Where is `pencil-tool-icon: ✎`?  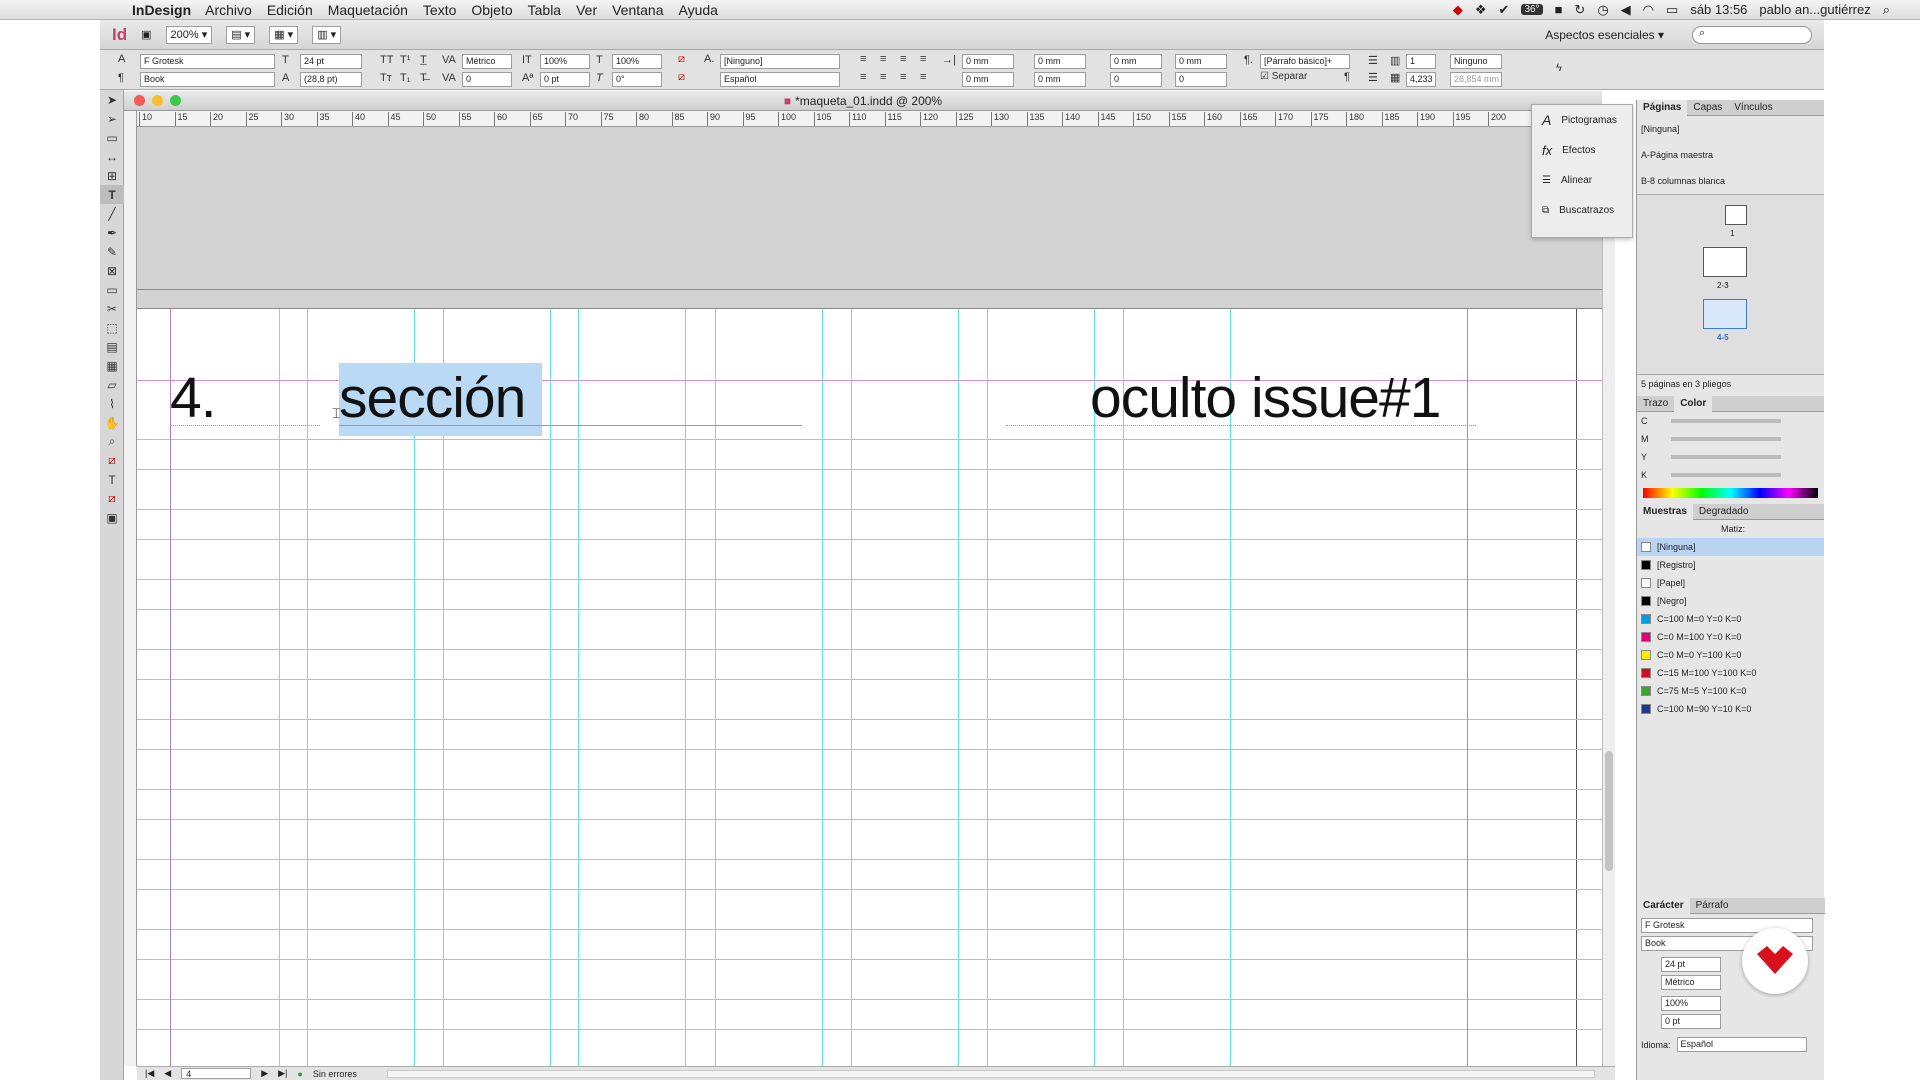
pencil-tool-icon: ✎ is located at coordinates (112, 251).